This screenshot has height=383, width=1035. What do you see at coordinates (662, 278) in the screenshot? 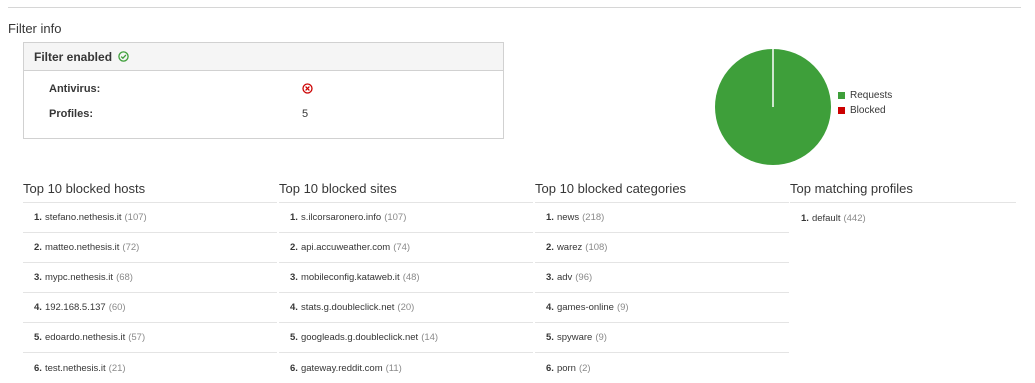
I see `list-item: 3. adv (96)` at bounding box center [662, 278].